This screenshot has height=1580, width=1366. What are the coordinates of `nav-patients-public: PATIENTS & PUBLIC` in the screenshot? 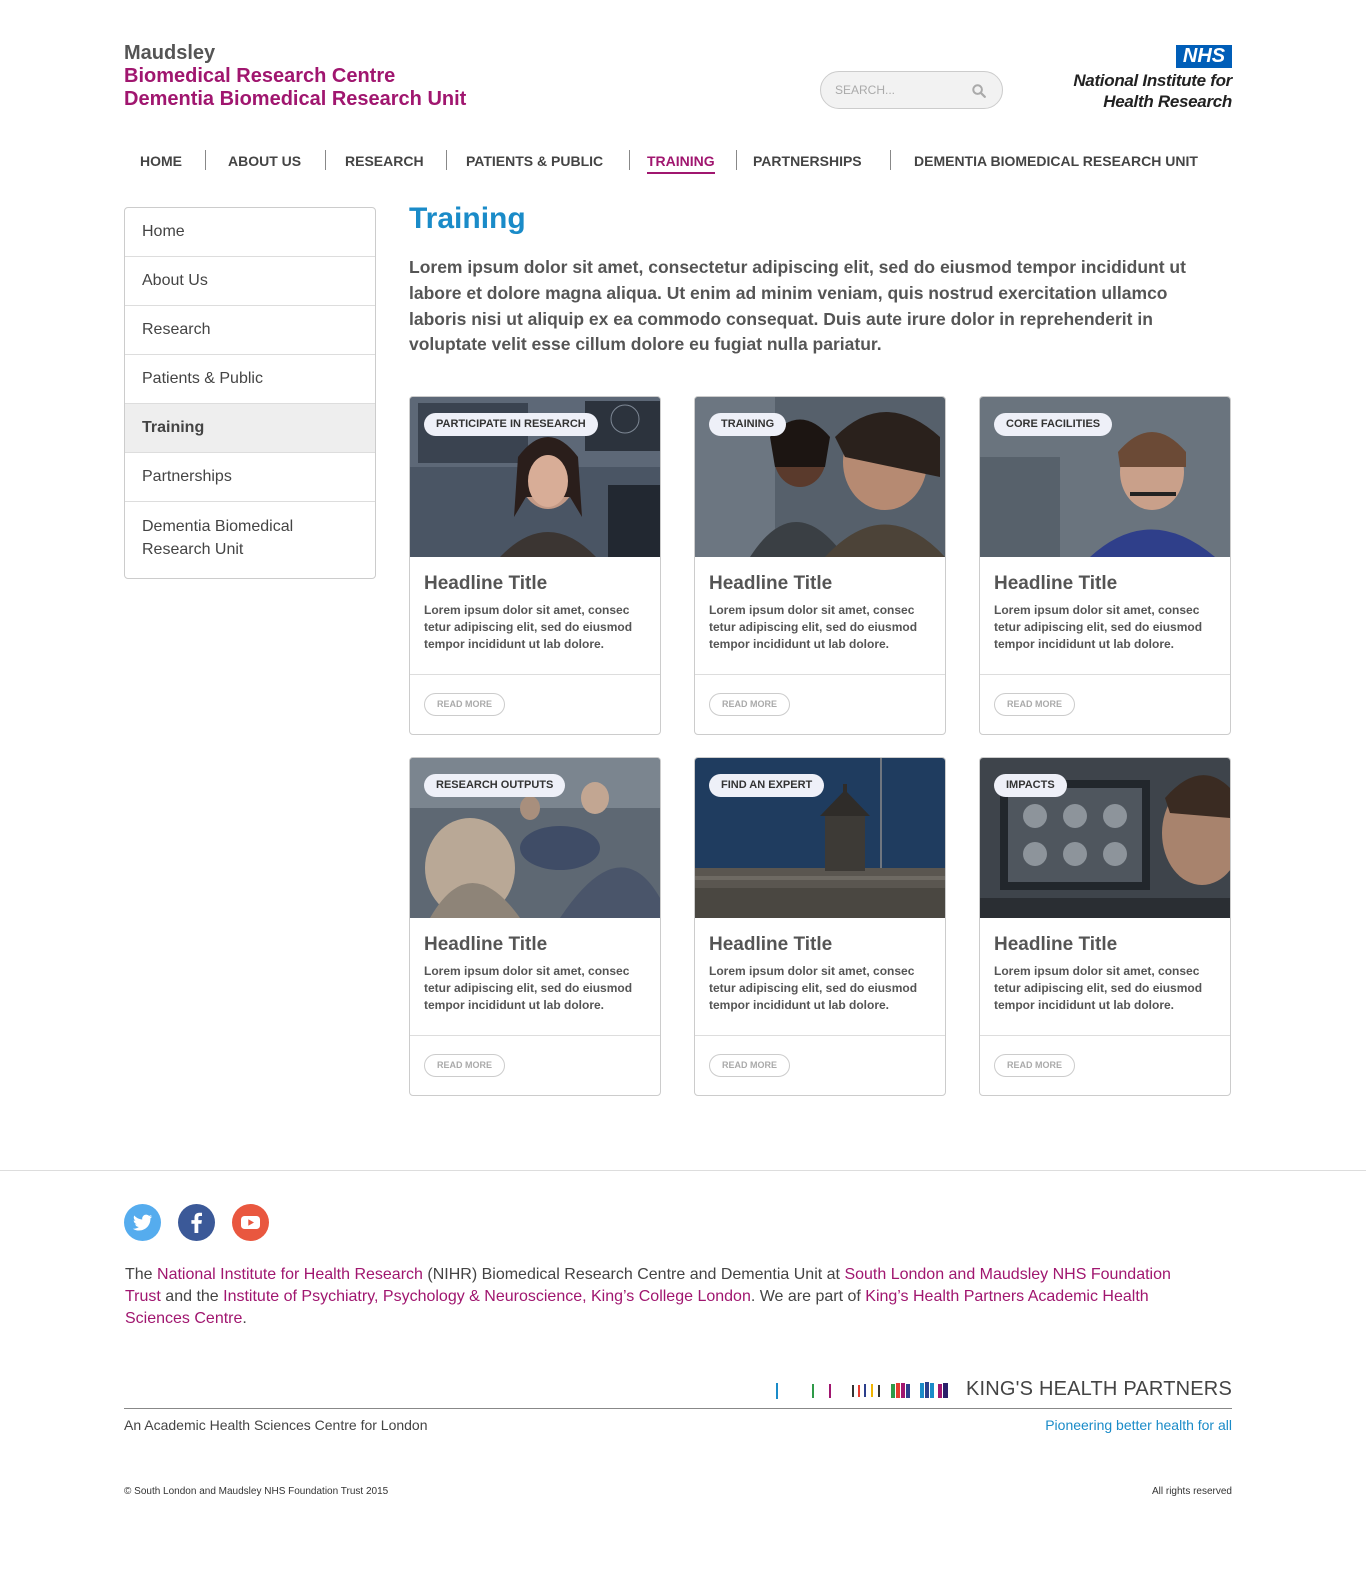 It's located at (534, 161).